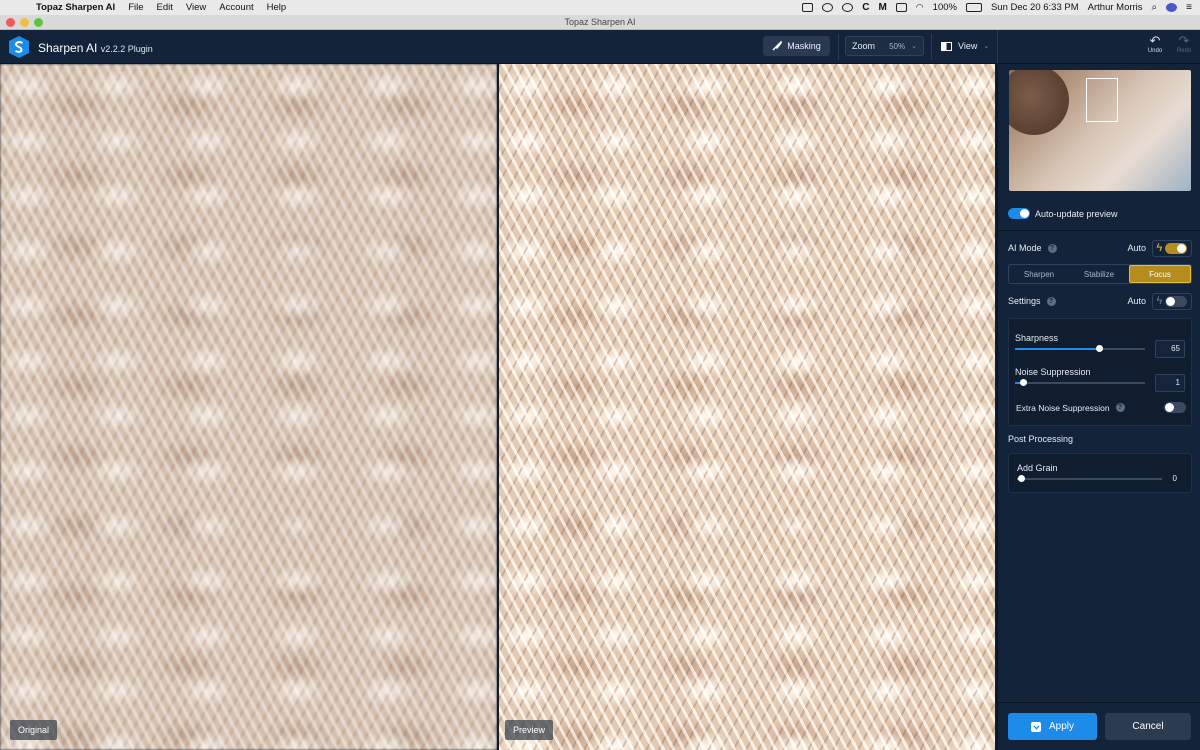 The height and width of the screenshot is (750, 1200). What do you see at coordinates (1100, 473) in the screenshot?
I see `post-processing-card: Add Grain 0` at bounding box center [1100, 473].